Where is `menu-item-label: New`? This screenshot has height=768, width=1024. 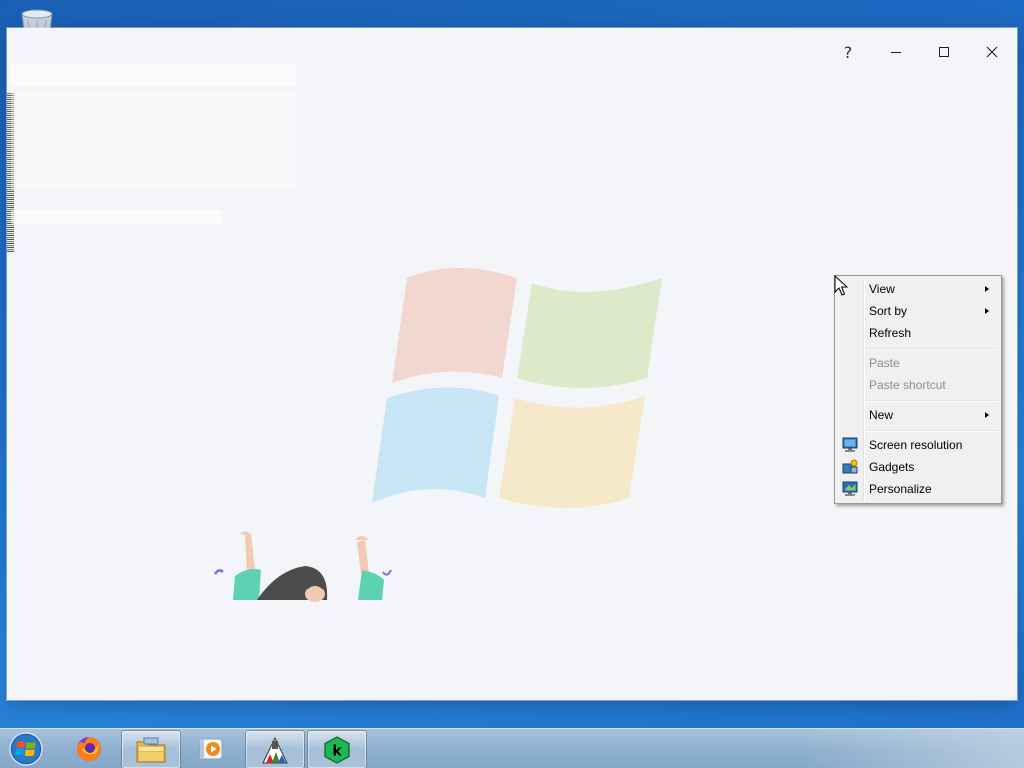
menu-item-label: New is located at coordinates (881, 415).